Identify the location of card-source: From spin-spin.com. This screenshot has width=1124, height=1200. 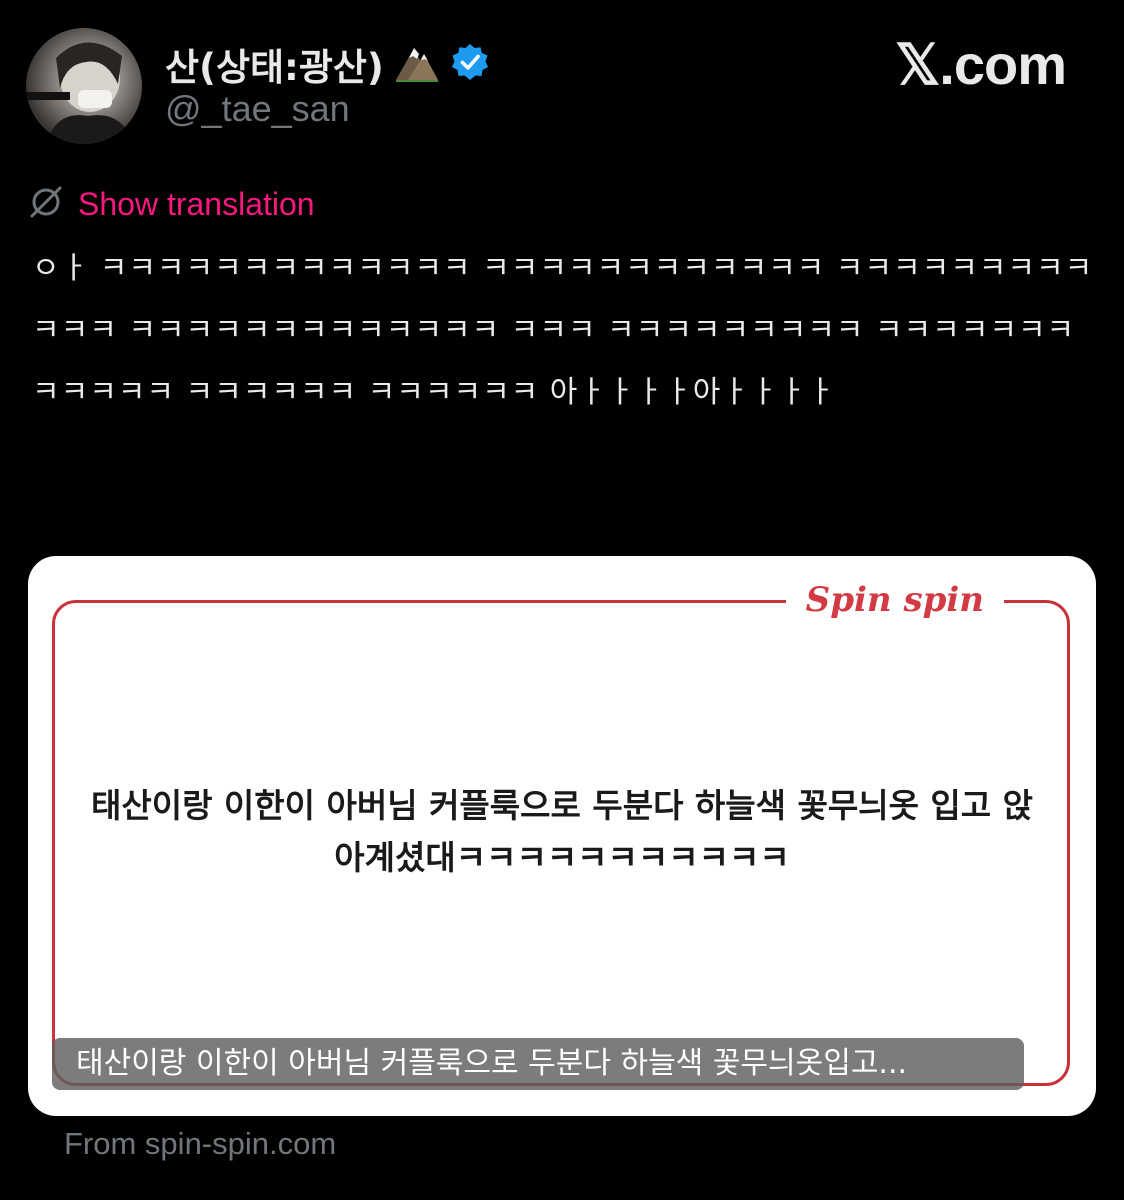
(200, 1144).